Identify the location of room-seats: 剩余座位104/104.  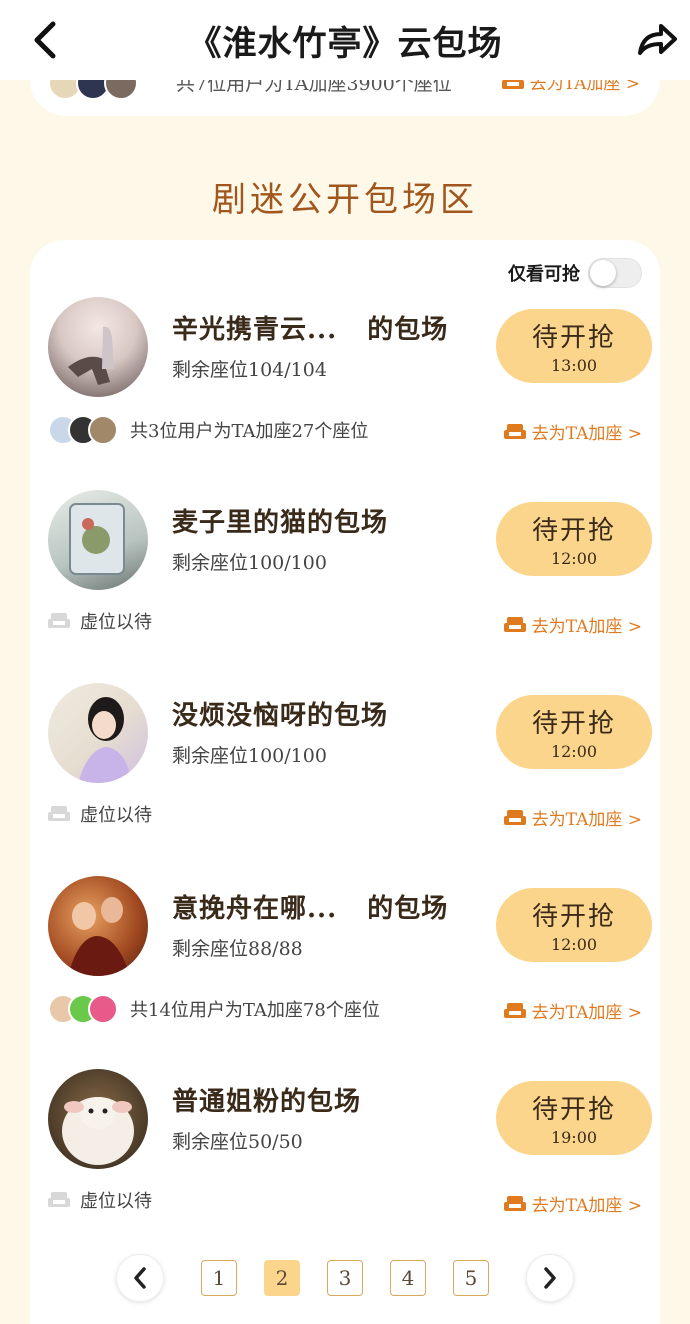
(249, 370).